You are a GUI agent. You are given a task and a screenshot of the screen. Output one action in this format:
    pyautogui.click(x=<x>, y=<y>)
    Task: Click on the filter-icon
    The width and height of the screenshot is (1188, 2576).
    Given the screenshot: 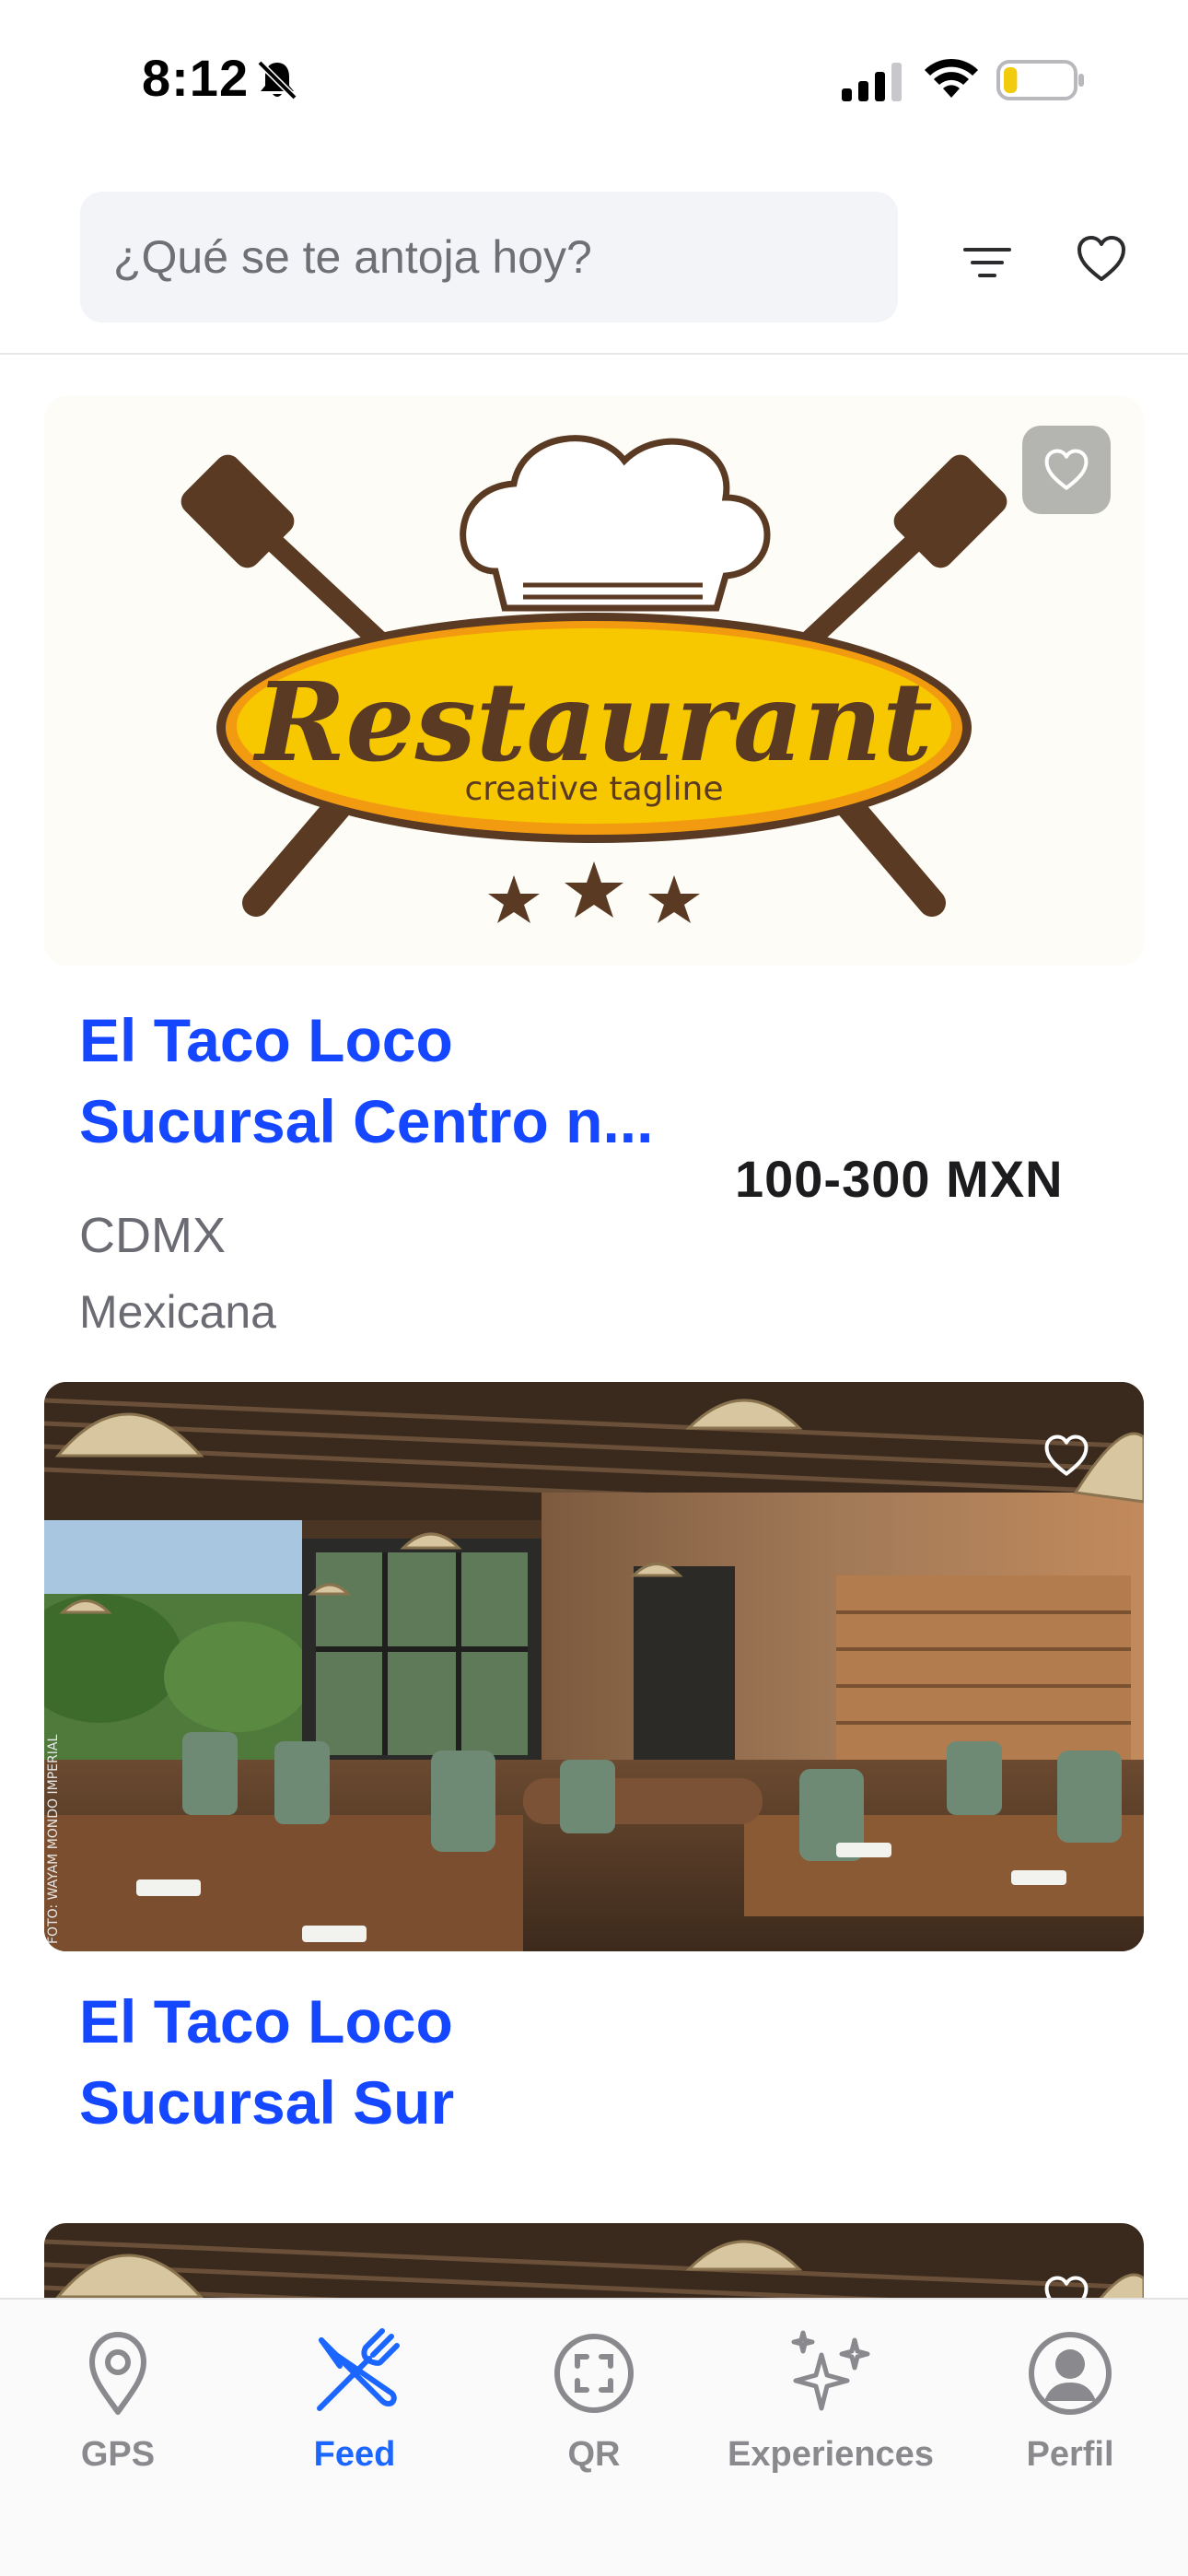 What is the action you would take?
    pyautogui.click(x=987, y=262)
    